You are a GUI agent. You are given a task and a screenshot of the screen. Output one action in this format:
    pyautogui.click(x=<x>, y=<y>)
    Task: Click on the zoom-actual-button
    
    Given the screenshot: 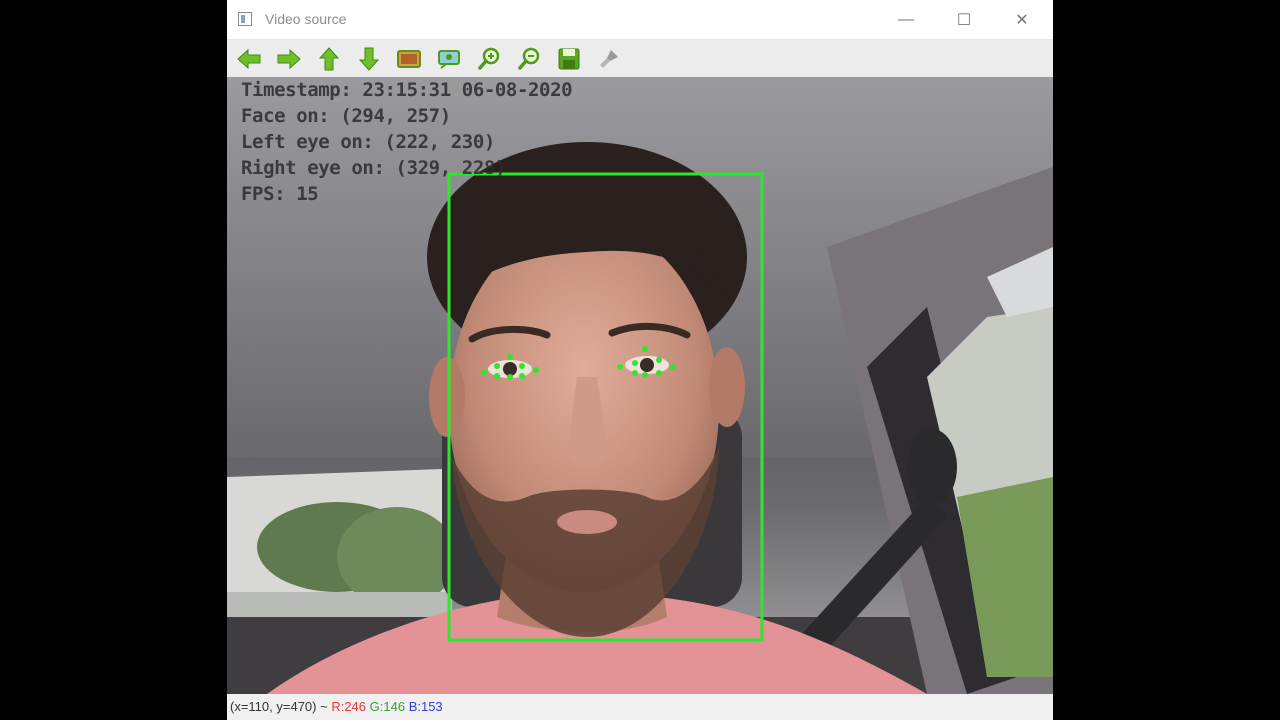 What is the action you would take?
    pyautogui.click(x=449, y=59)
    